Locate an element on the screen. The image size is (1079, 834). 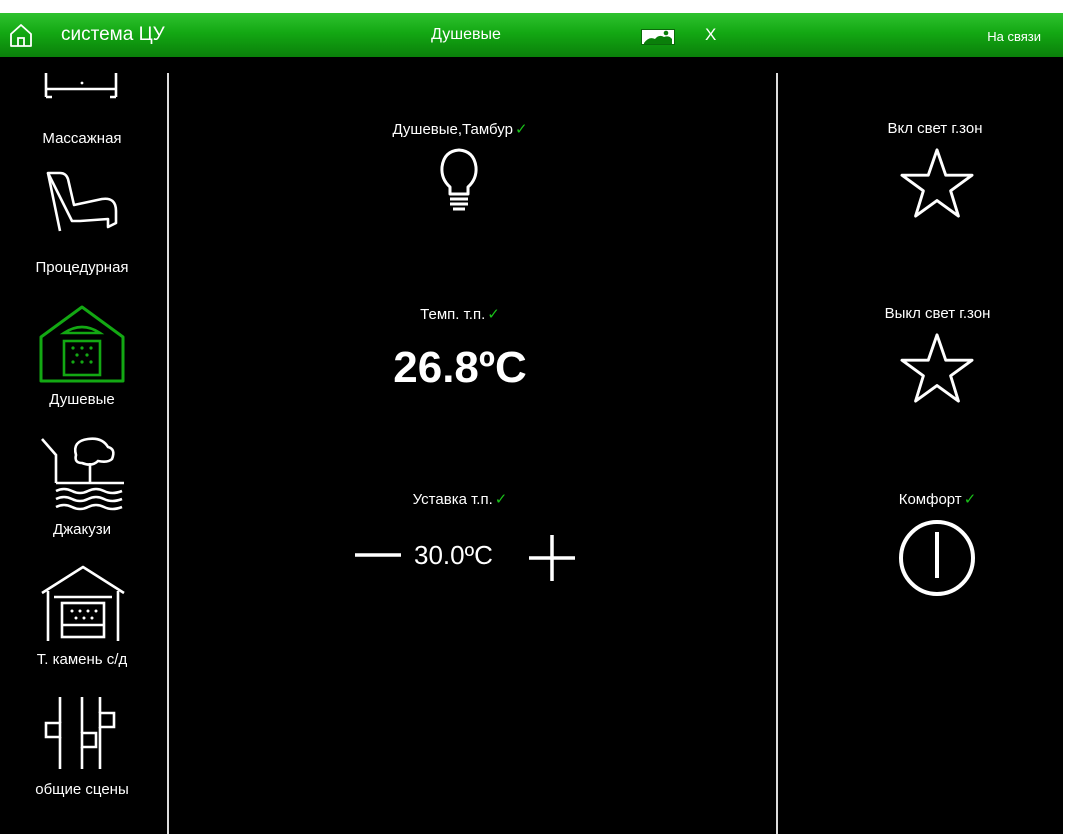
comfort-label-text: Комфорт is located at coordinates (930, 499).